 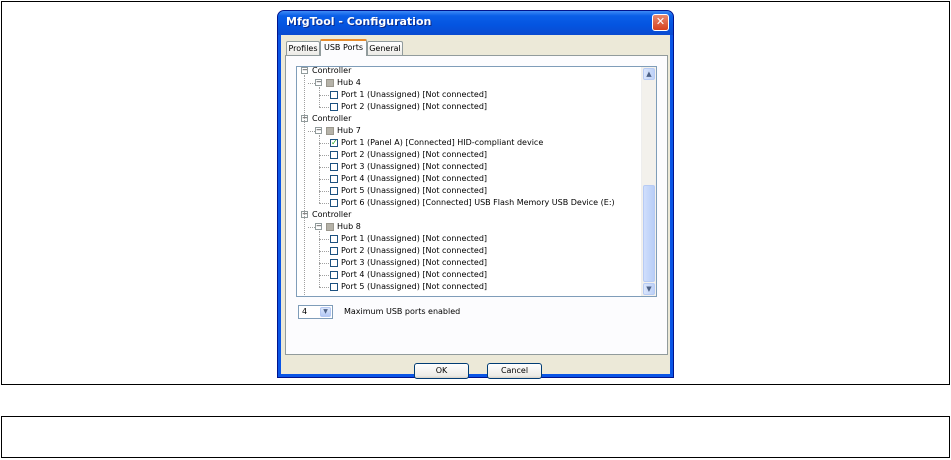 I want to click on screenshot-frame-bottom, so click(x=475, y=437).